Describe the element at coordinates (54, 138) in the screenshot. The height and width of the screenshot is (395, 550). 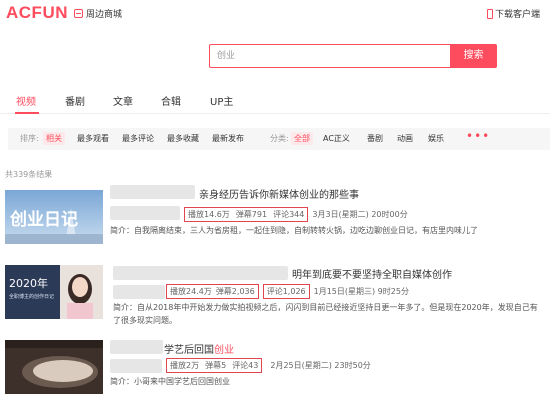
I see `sort-relevance: 相关` at that location.